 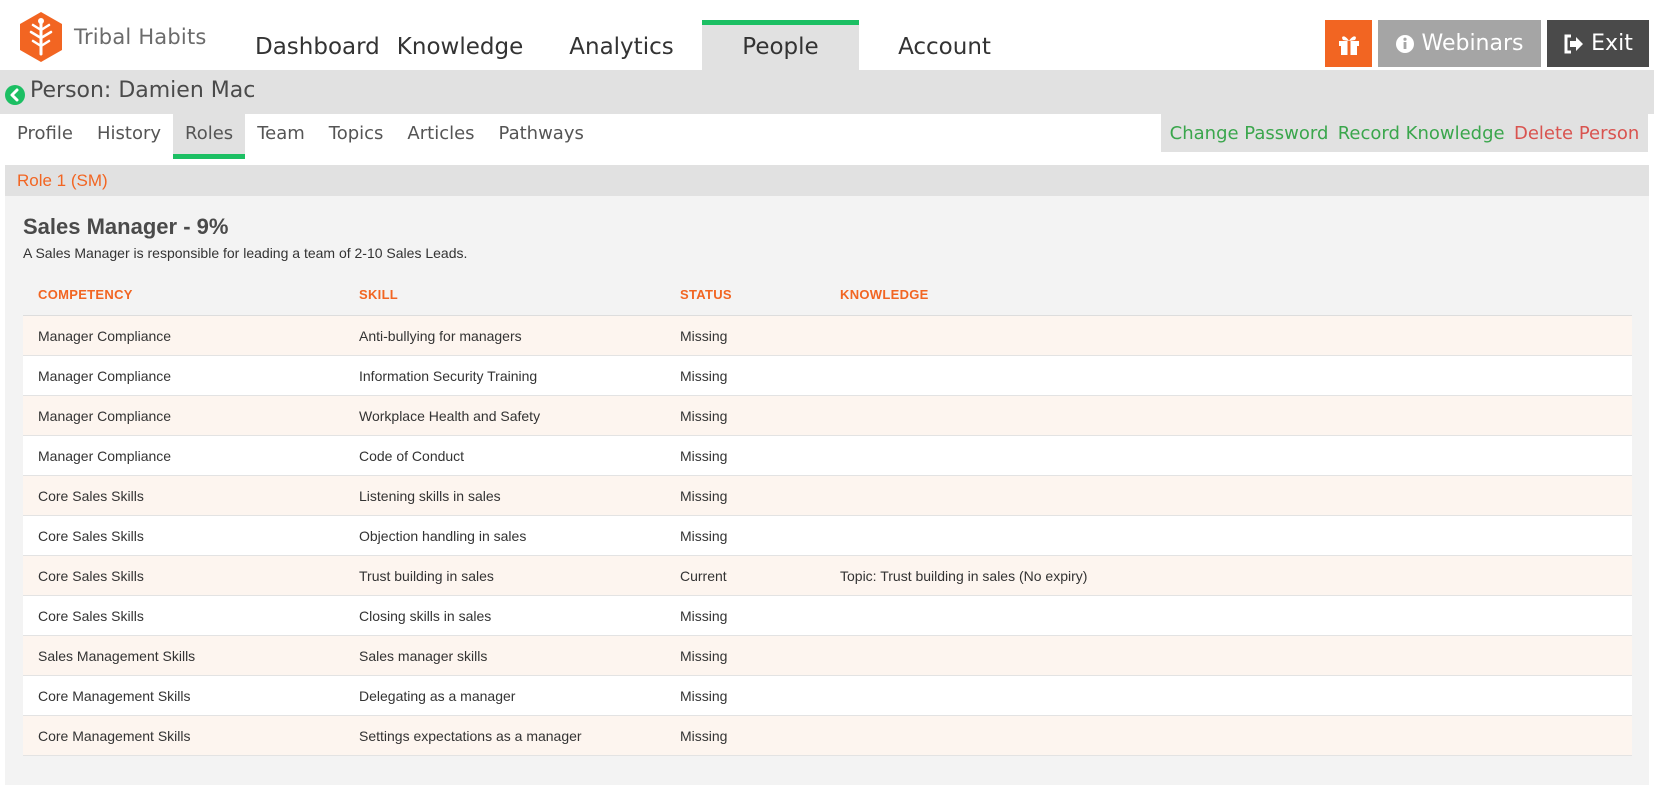 What do you see at coordinates (62, 181) in the screenshot?
I see `role-header-label: Role 1 (SM)` at bounding box center [62, 181].